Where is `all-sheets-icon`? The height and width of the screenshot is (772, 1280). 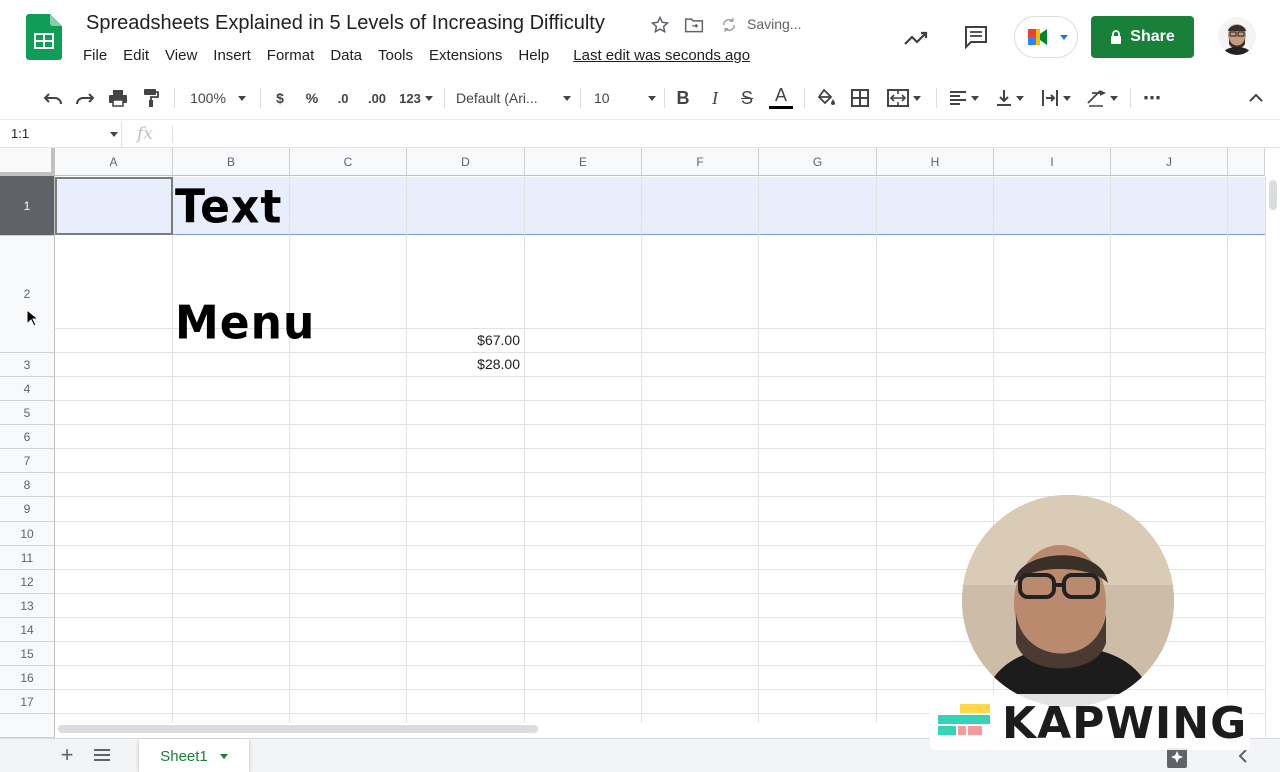 all-sheets-icon is located at coordinates (103, 756).